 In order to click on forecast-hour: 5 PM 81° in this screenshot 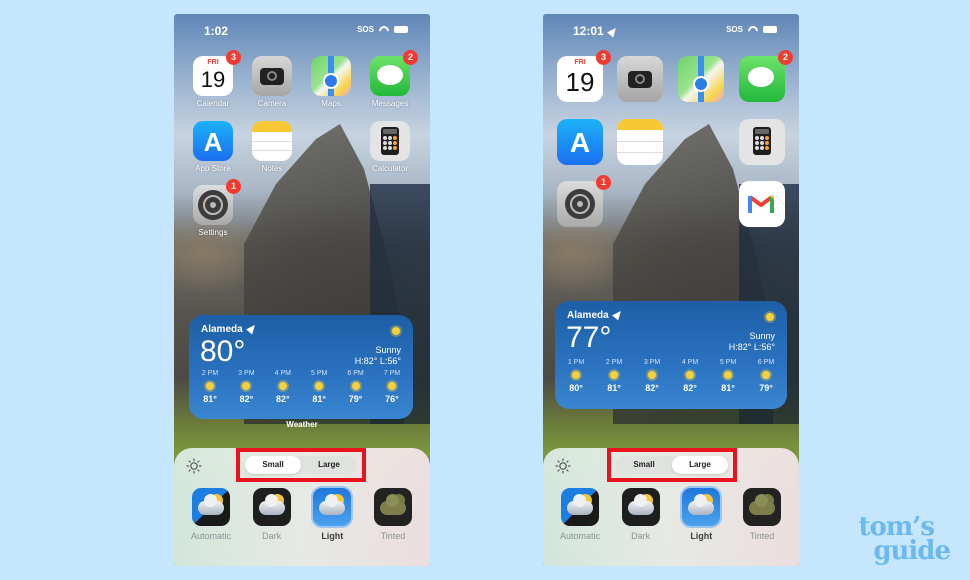, I will do `click(728, 376)`.